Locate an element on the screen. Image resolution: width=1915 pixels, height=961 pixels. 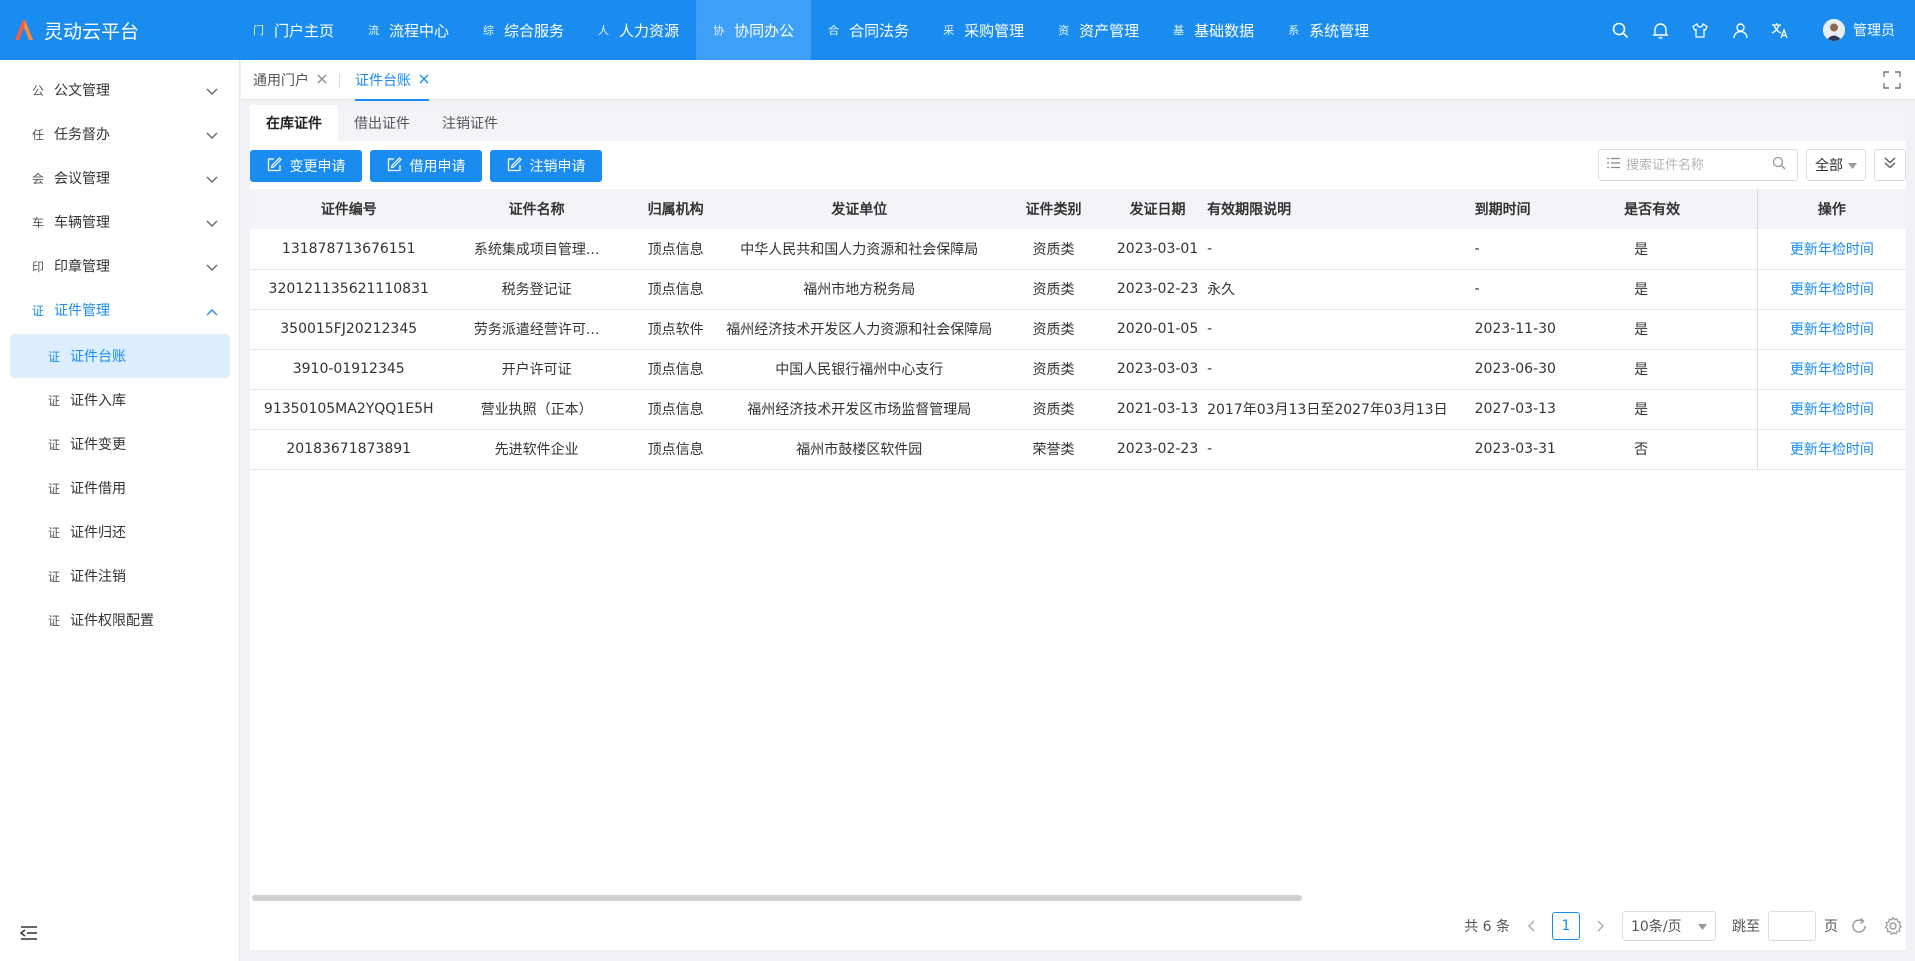
cancel-request-button: 注销申请 is located at coordinates (546, 166).